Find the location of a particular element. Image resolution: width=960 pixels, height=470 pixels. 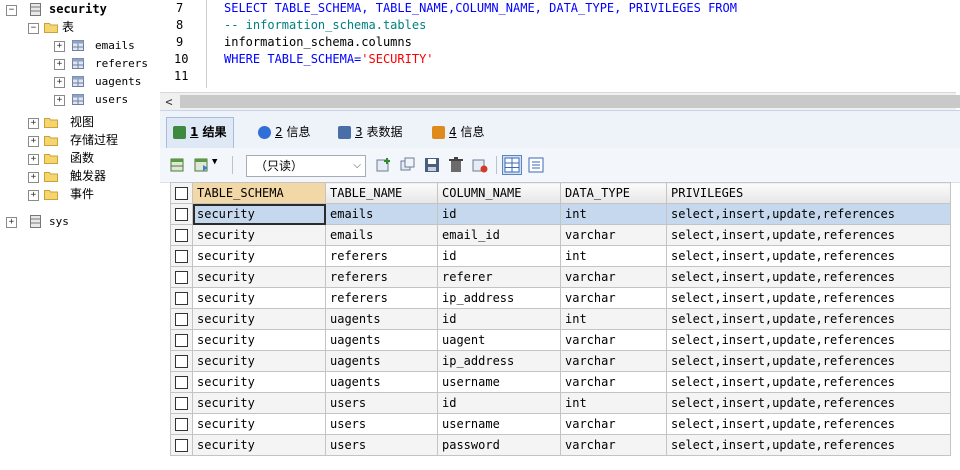

tree-node-table-users: + users is located at coordinates (78, 99).